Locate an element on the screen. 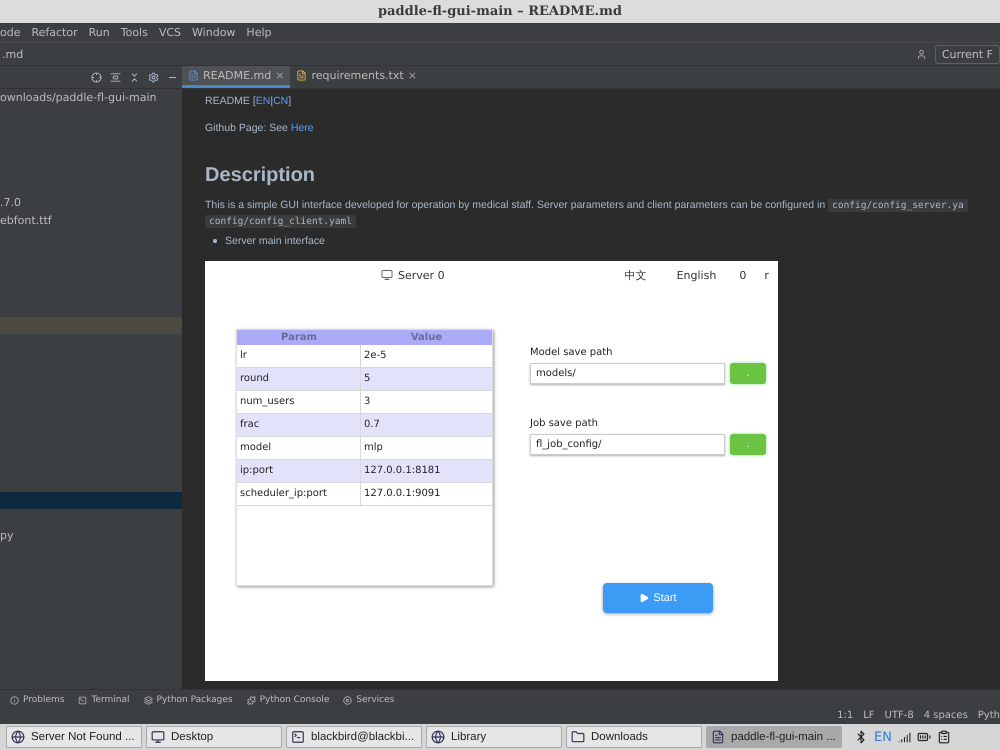  menu-item: Help is located at coordinates (259, 32).